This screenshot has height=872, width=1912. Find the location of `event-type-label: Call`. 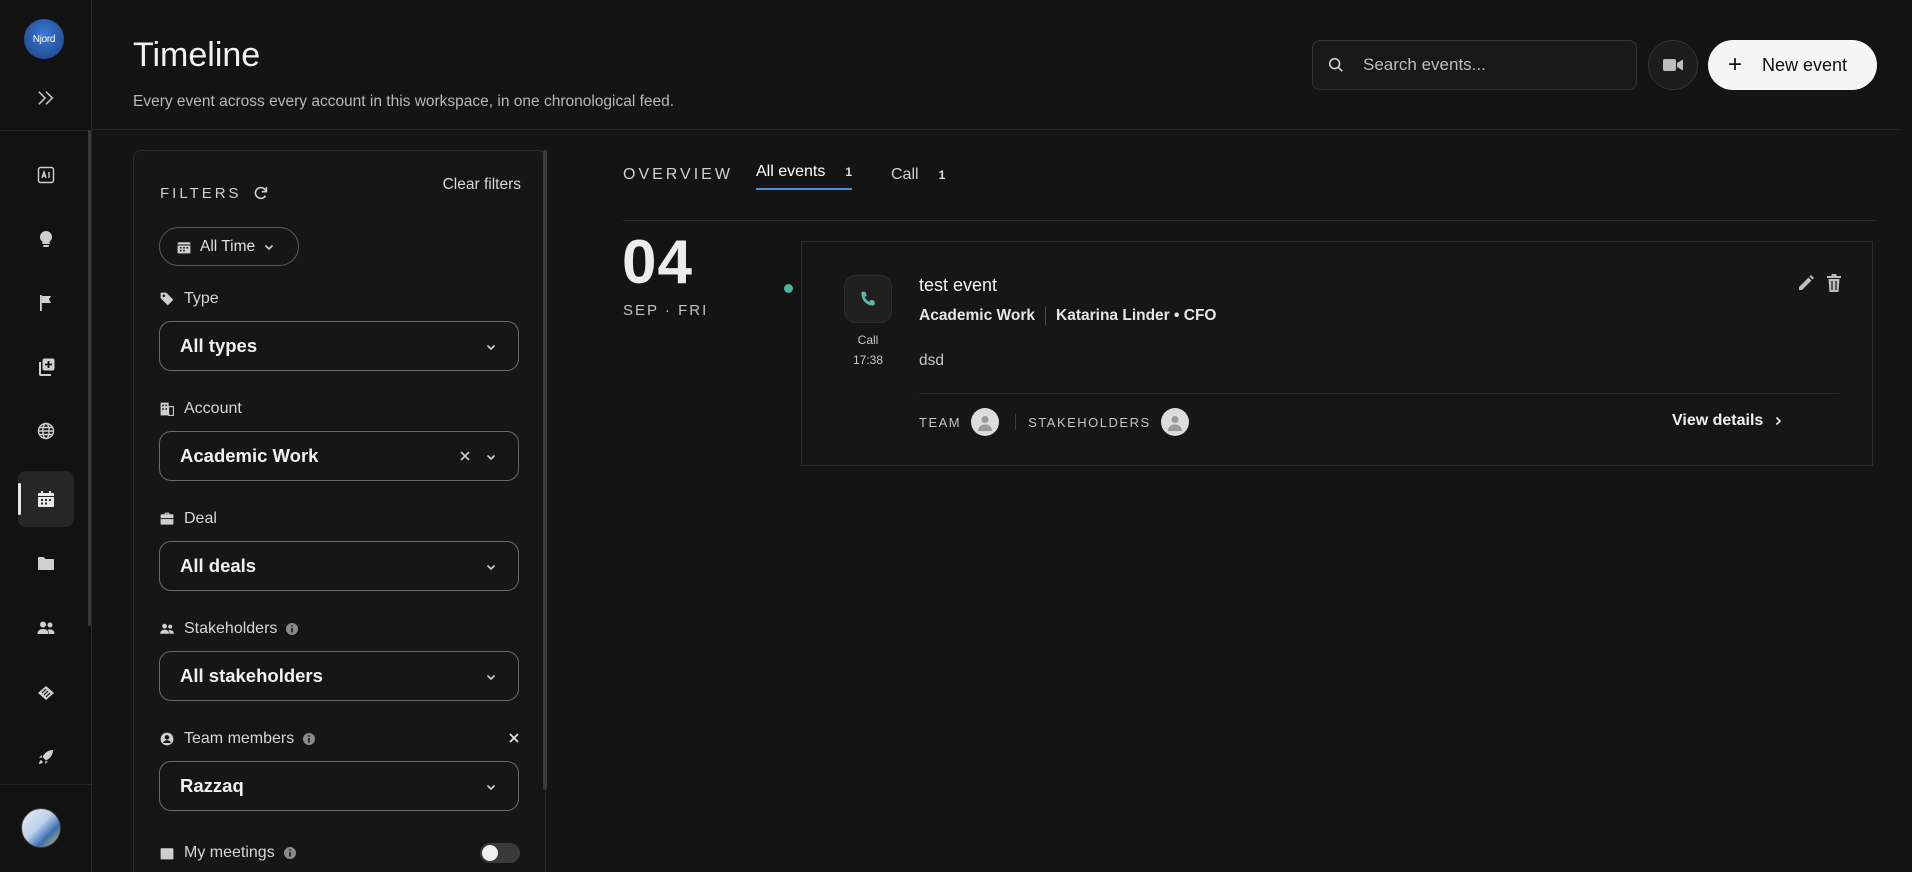

event-type-label: Call is located at coordinates (868, 340).